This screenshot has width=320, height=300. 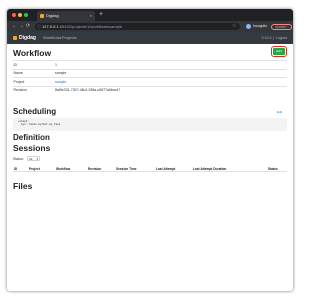 What do you see at coordinates (63, 169) in the screenshot?
I see `column-header: Workflow` at bounding box center [63, 169].